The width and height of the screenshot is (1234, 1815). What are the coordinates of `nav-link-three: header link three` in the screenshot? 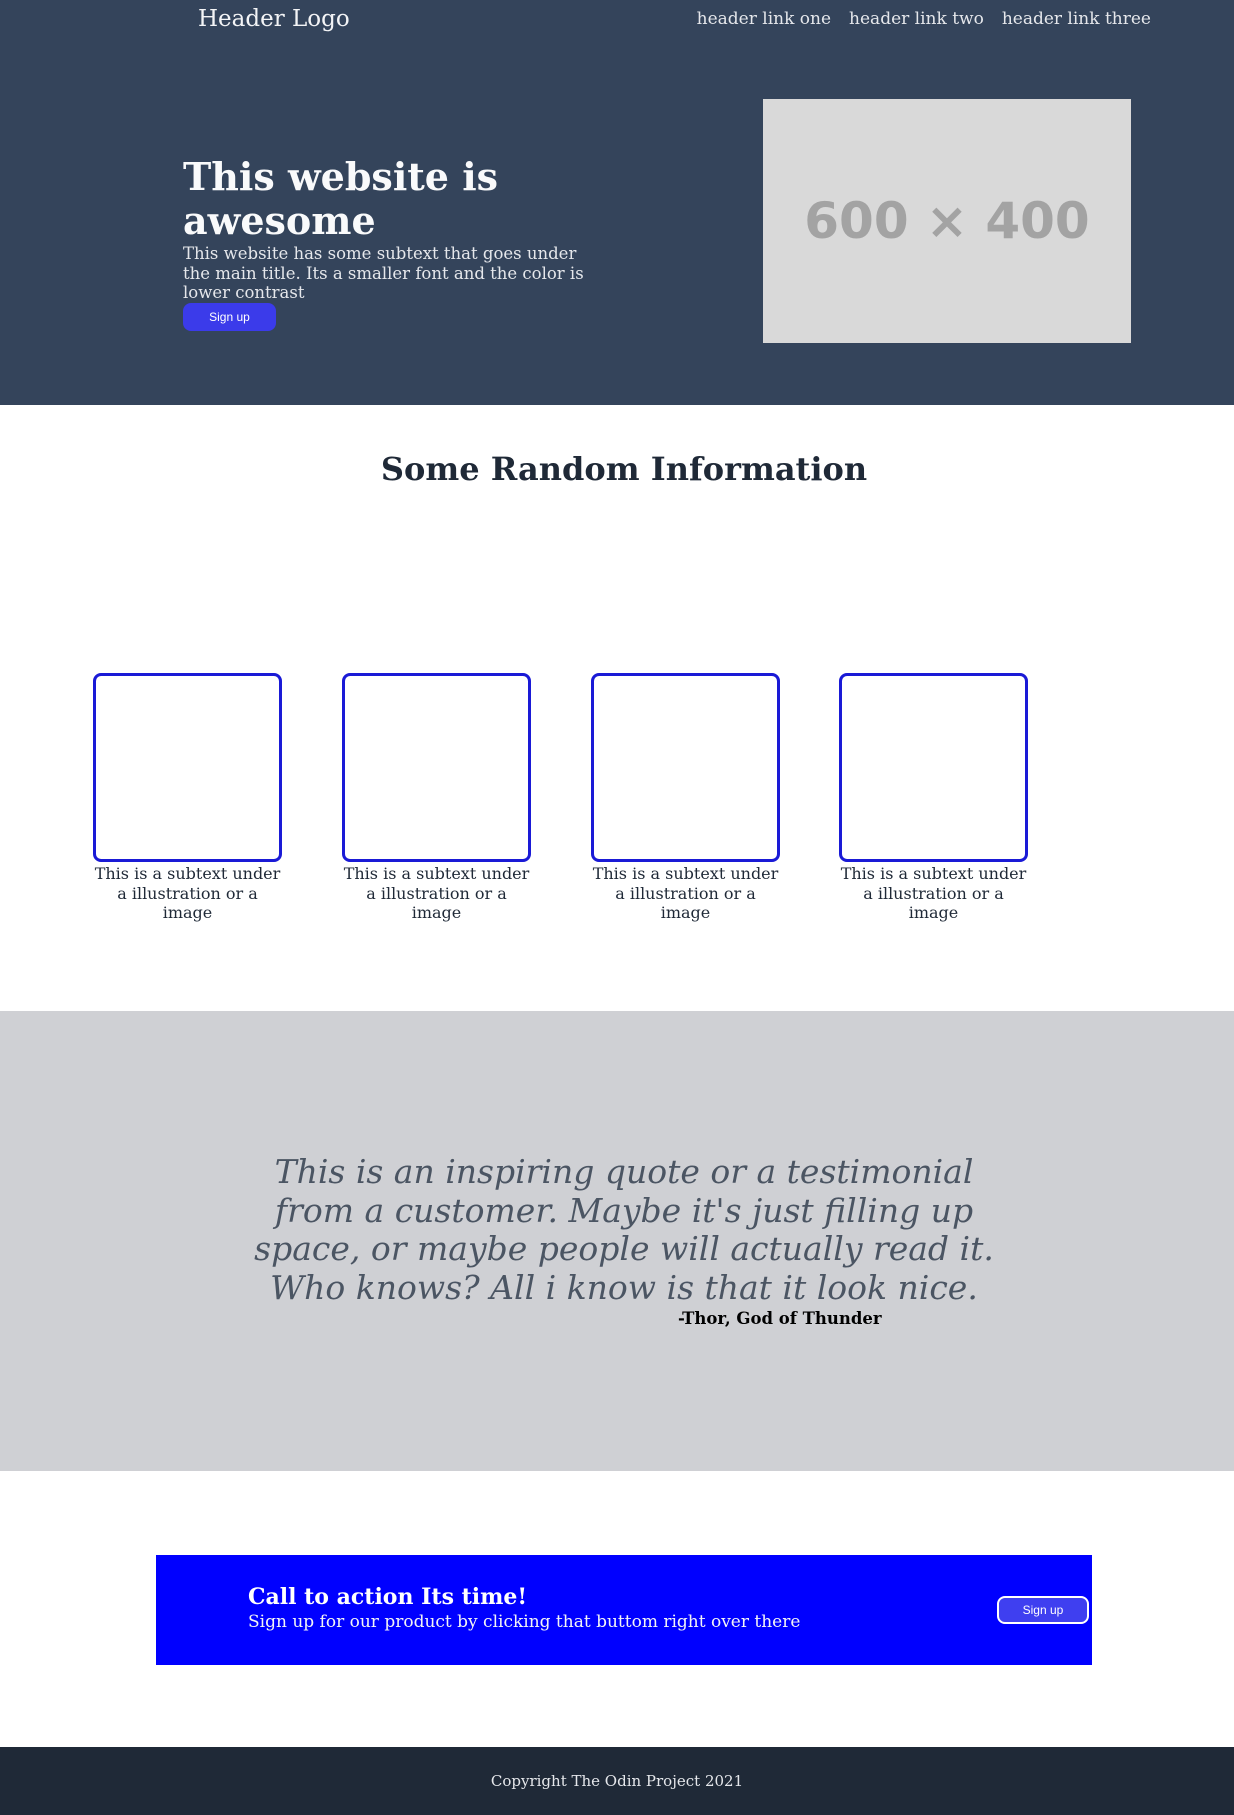 It's located at (1076, 19).